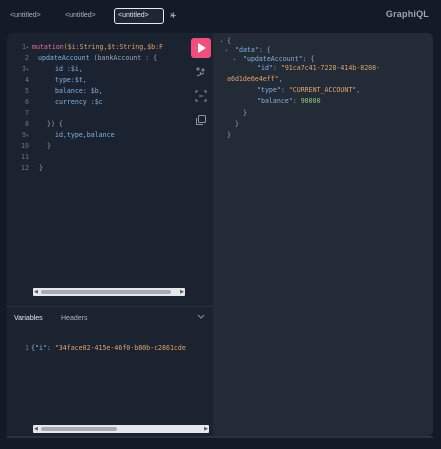  Describe the element at coordinates (201, 48) in the screenshot. I see `run-query-button` at that location.